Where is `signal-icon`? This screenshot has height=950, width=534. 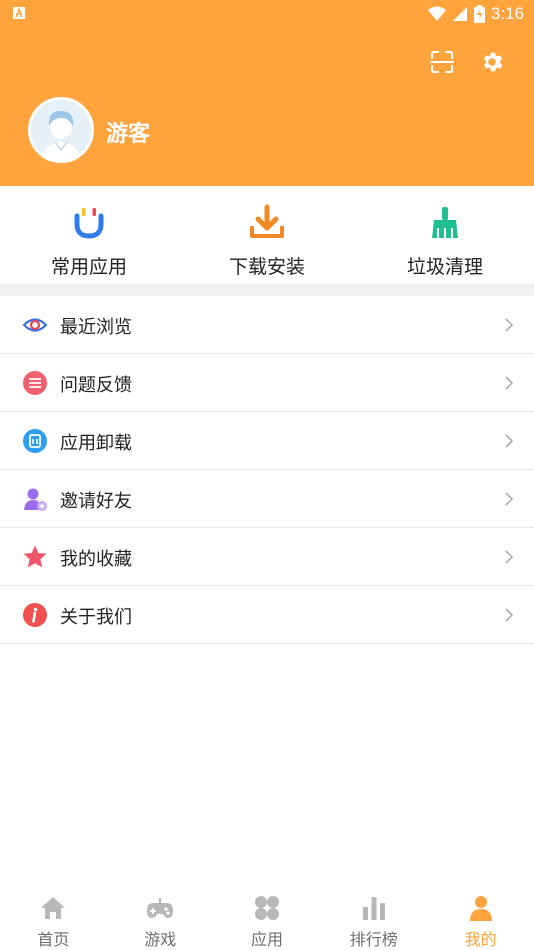 signal-icon is located at coordinates (459, 14).